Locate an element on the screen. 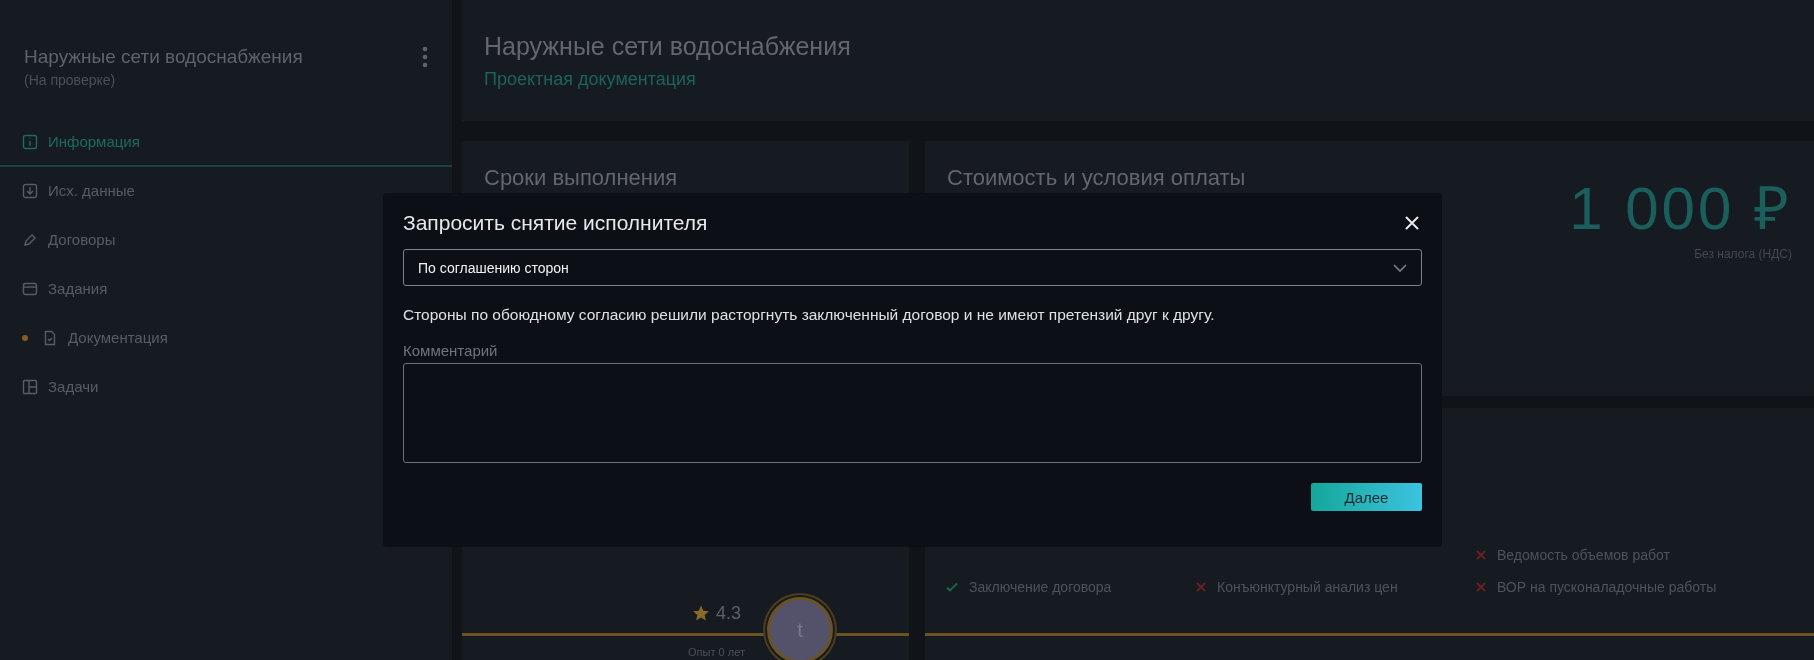  window-icon is located at coordinates (30, 288).